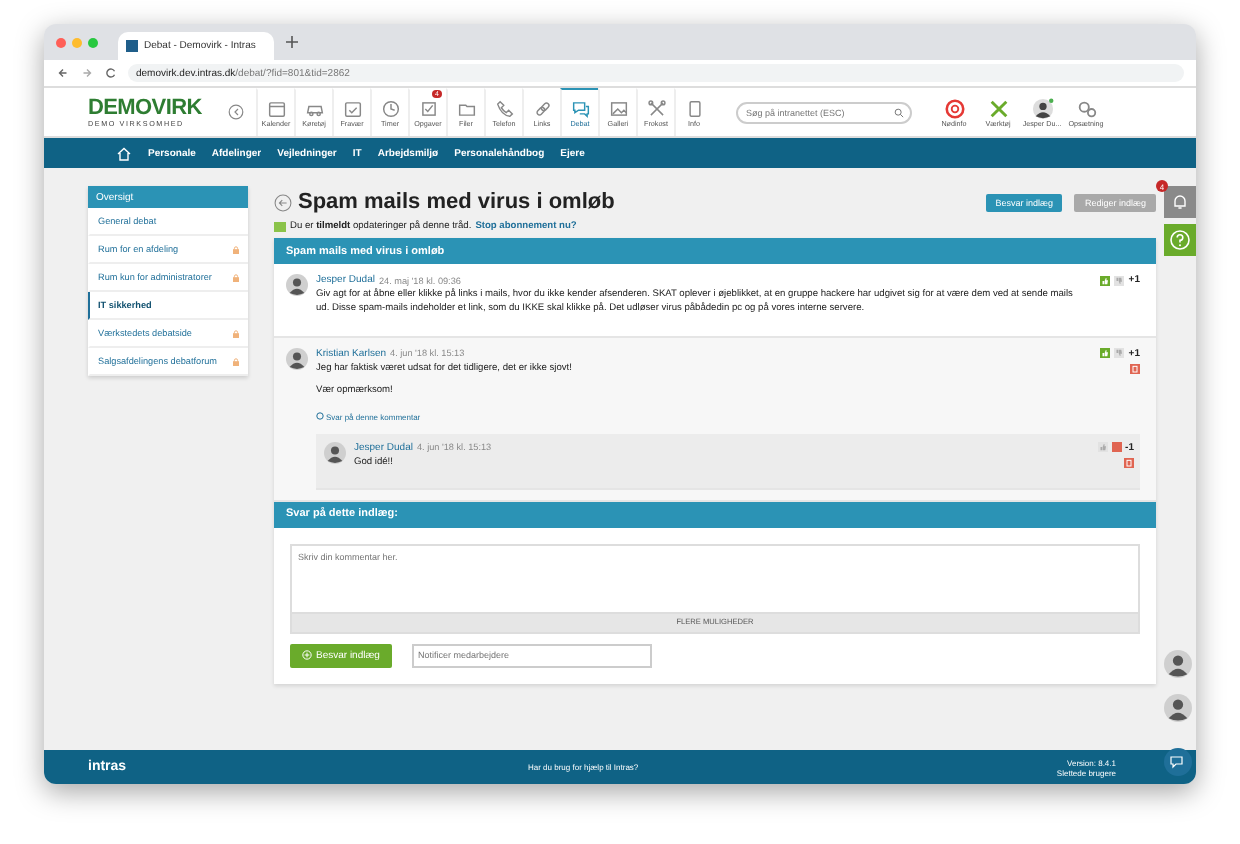 This screenshot has width=1240, height=844. What do you see at coordinates (1086, 108) in the screenshot?
I see `gears-icon` at bounding box center [1086, 108].